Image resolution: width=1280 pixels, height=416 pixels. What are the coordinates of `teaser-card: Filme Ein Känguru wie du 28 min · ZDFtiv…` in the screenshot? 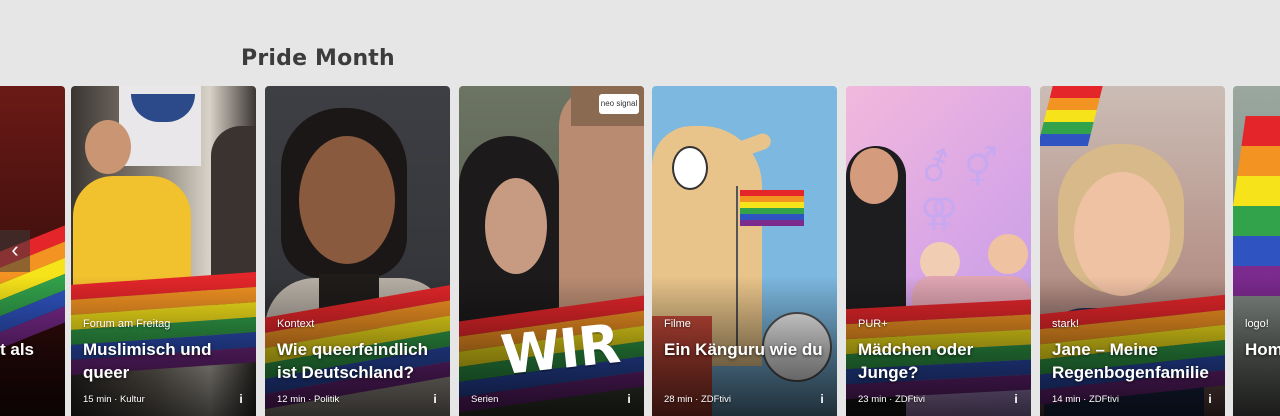 It's located at (744, 251).